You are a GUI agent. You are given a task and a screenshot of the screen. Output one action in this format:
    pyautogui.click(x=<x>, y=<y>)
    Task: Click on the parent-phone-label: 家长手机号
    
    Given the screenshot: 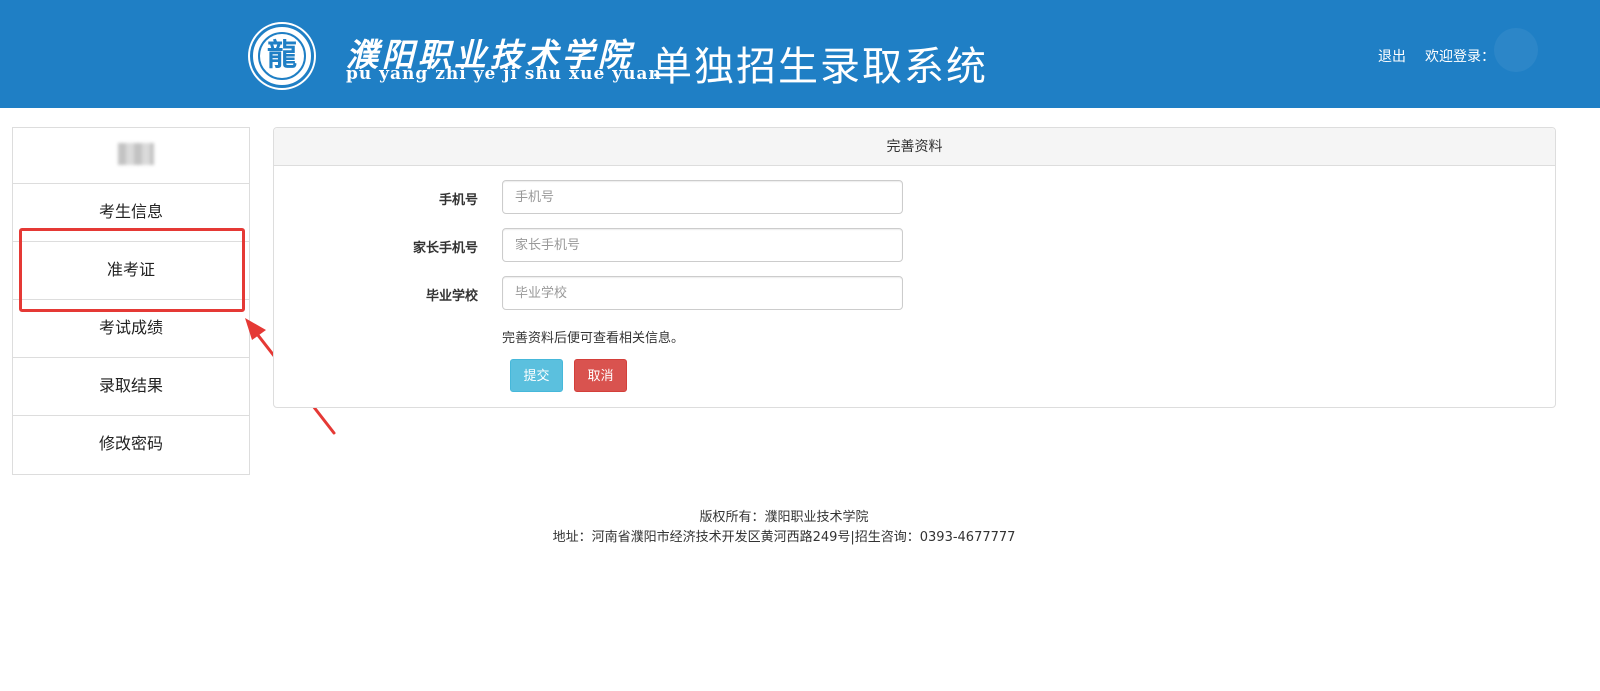 What is the action you would take?
    pyautogui.click(x=445, y=248)
    